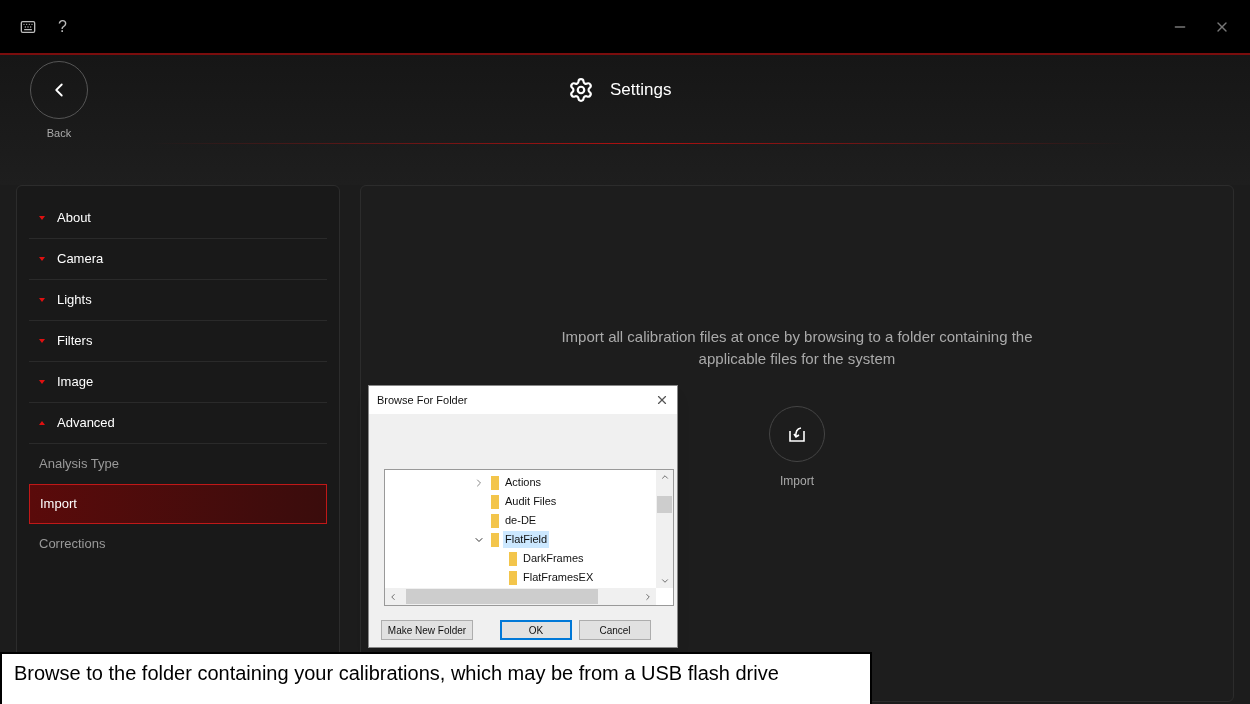 The height and width of the screenshot is (704, 1250). Describe the element at coordinates (62, 26) in the screenshot. I see `help-button: ?` at that location.